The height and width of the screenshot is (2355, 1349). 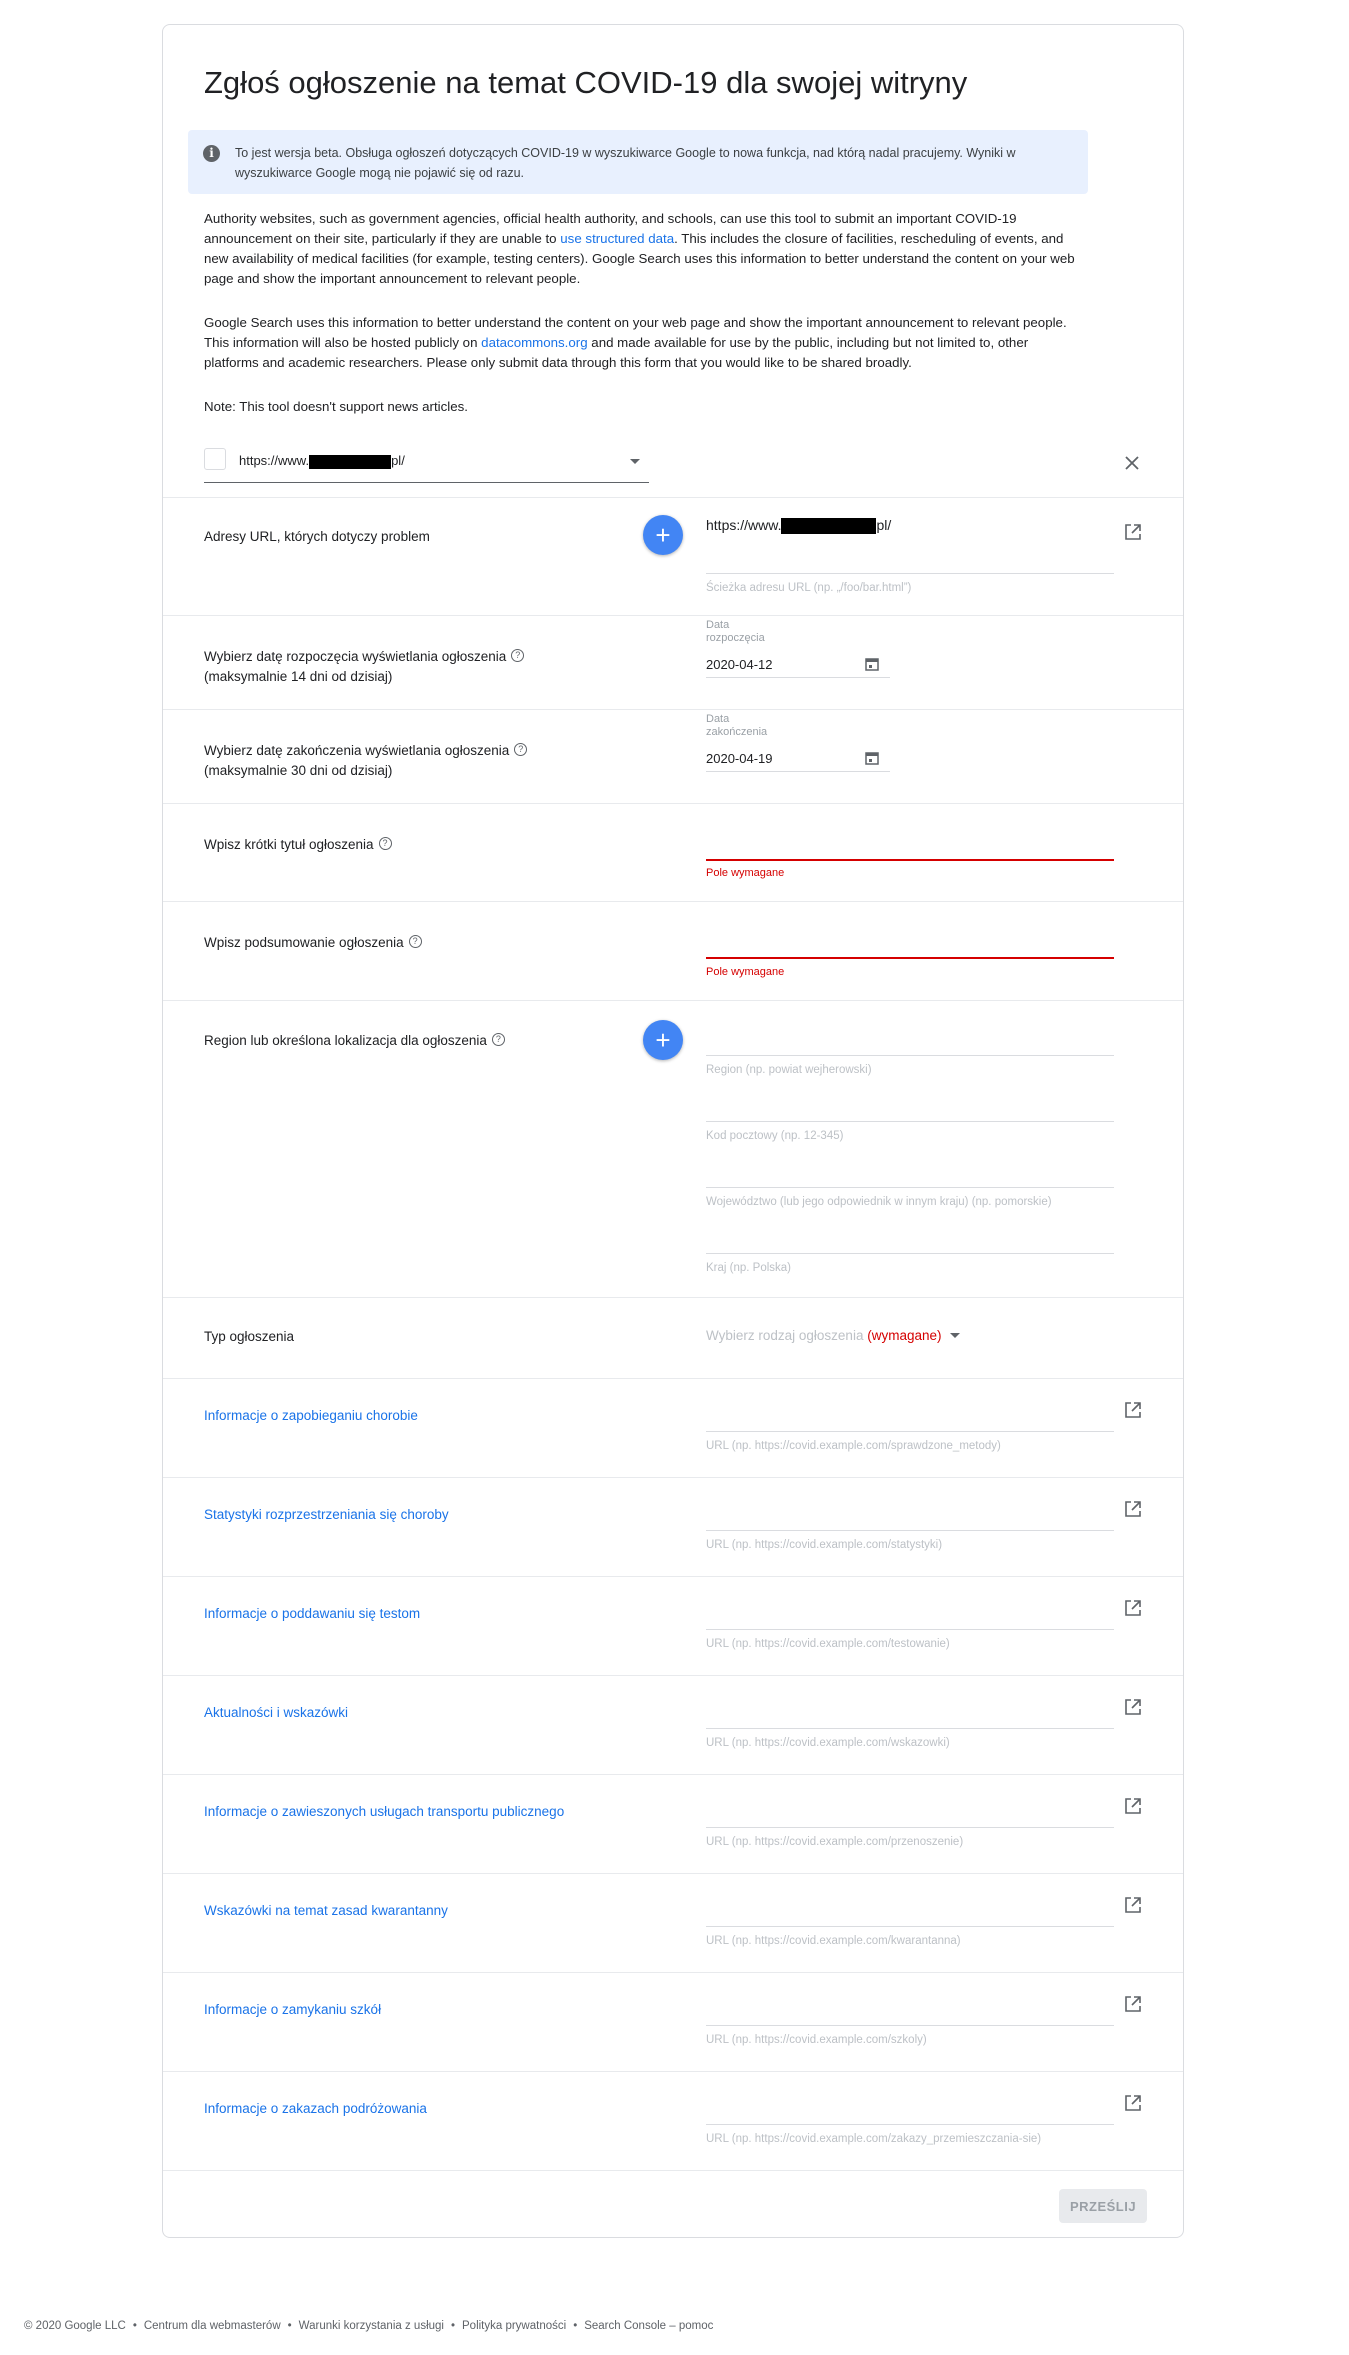 What do you see at coordinates (313, 943) in the screenshot?
I see `summary-label: Wpisz podsumowanie ogłoszenia?` at bounding box center [313, 943].